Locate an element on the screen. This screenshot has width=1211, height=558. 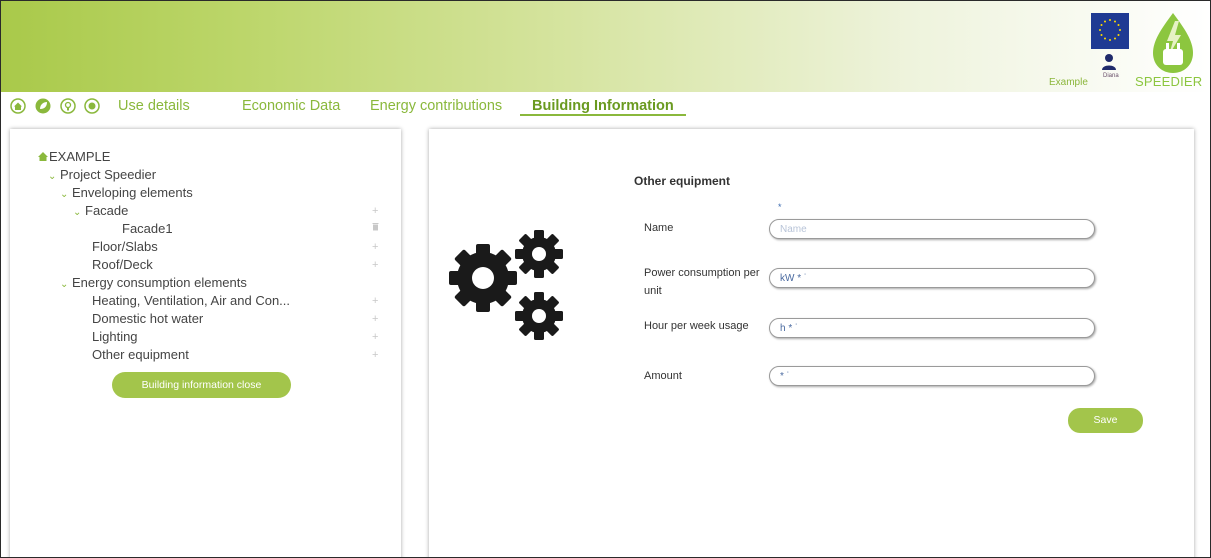
tree-item-facade: ⌄ Facade is located at coordinates (100, 212).